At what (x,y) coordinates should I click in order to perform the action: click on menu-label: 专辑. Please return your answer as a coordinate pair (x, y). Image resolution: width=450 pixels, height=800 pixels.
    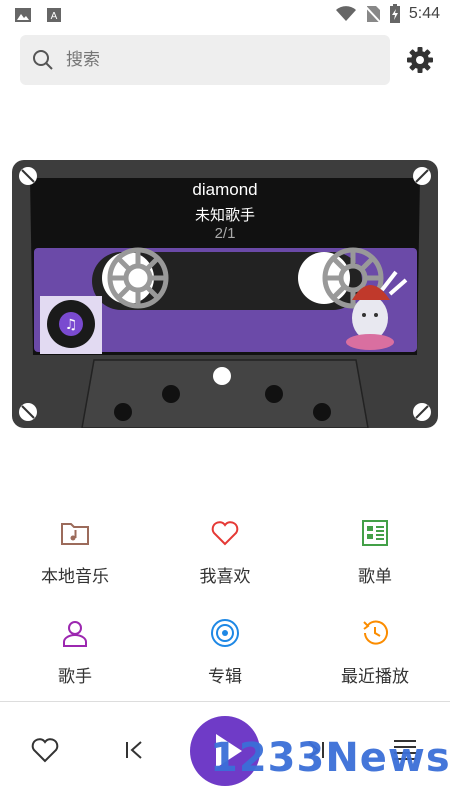
    Looking at the image, I should click on (225, 676).